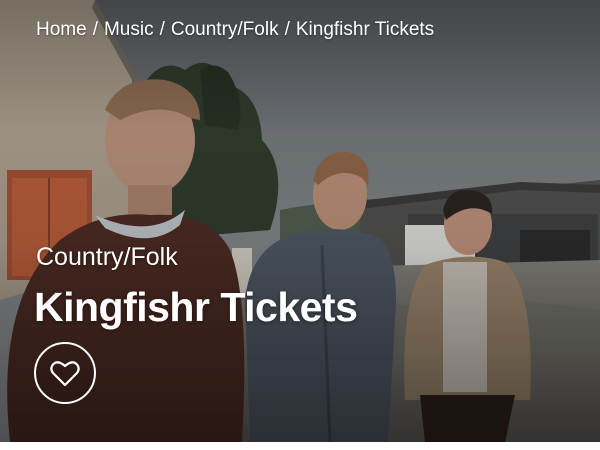  I want to click on breadcrumb-current-page: Kingfishr Tickets, so click(365, 29).